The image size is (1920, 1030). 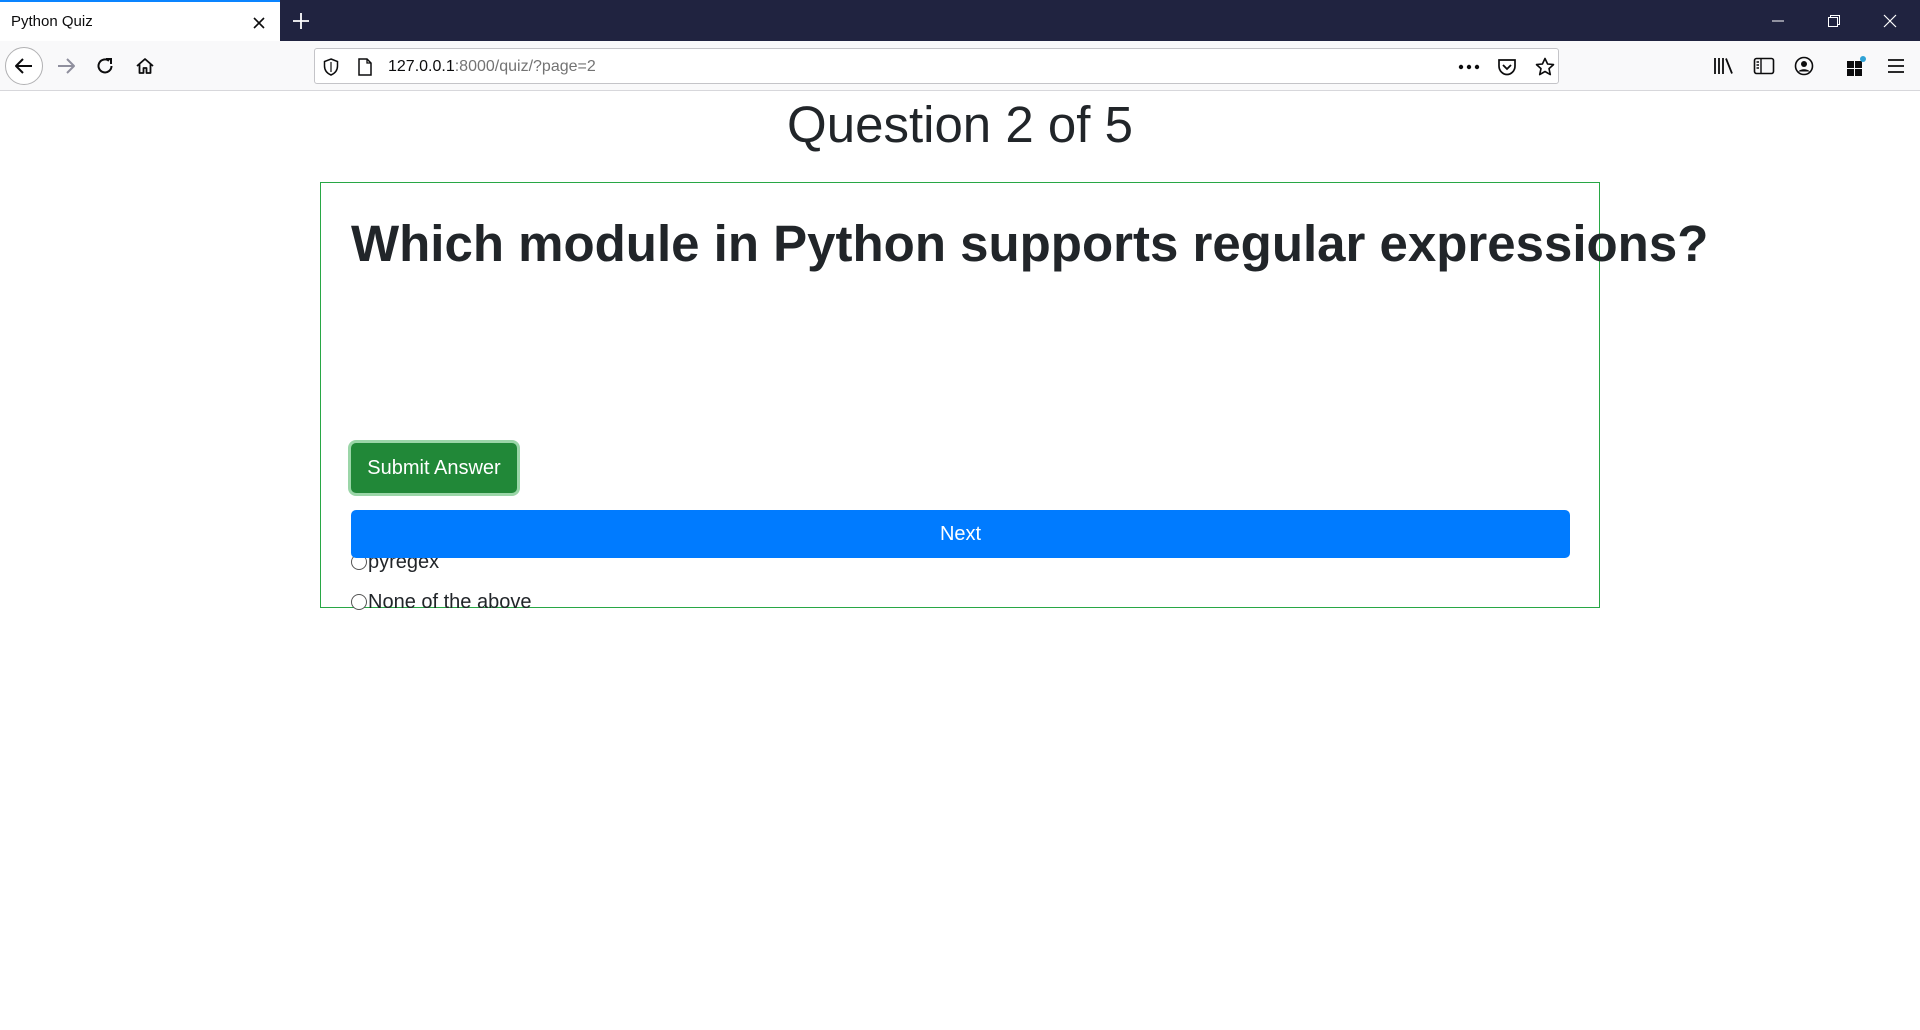 I want to click on window-close-icon, so click(x=1890, y=20).